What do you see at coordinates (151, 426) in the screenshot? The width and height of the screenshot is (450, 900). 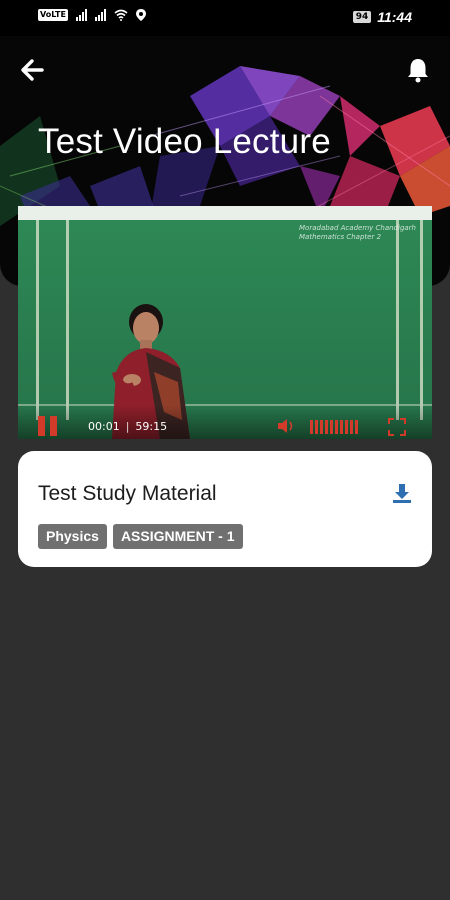 I see `duration: 59:15` at bounding box center [151, 426].